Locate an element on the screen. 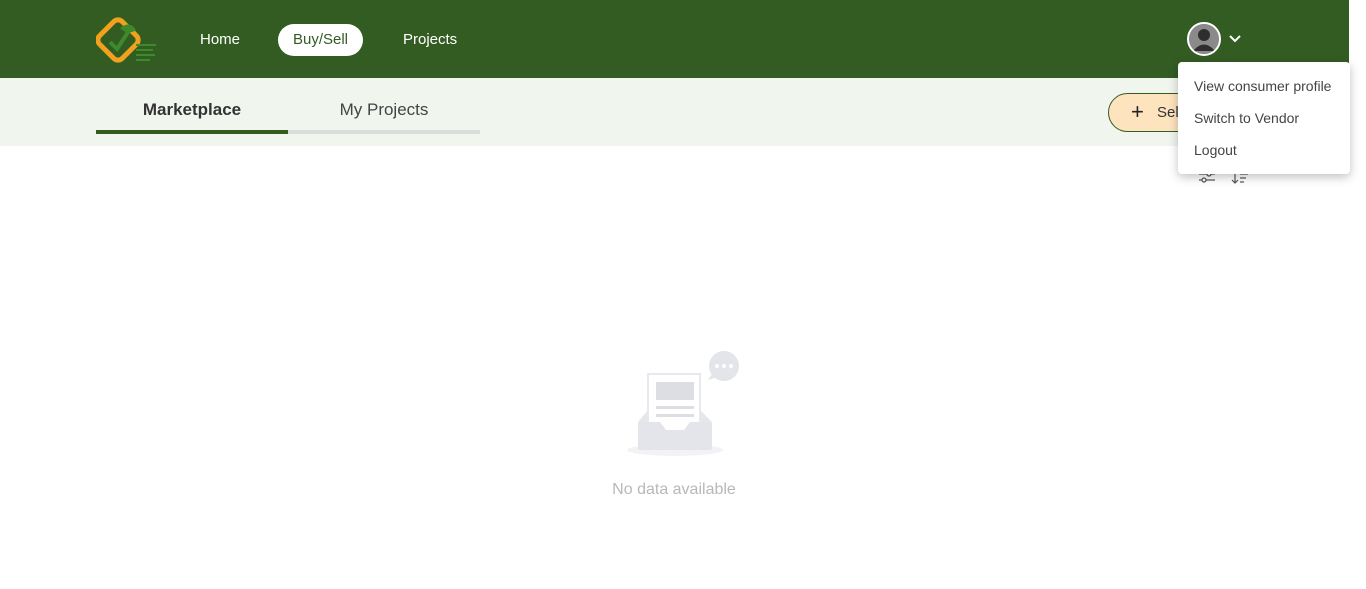  nav-projects: Projects is located at coordinates (430, 40).